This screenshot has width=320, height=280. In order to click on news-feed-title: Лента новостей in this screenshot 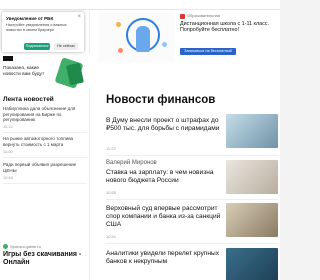, I will do `click(28, 99)`.